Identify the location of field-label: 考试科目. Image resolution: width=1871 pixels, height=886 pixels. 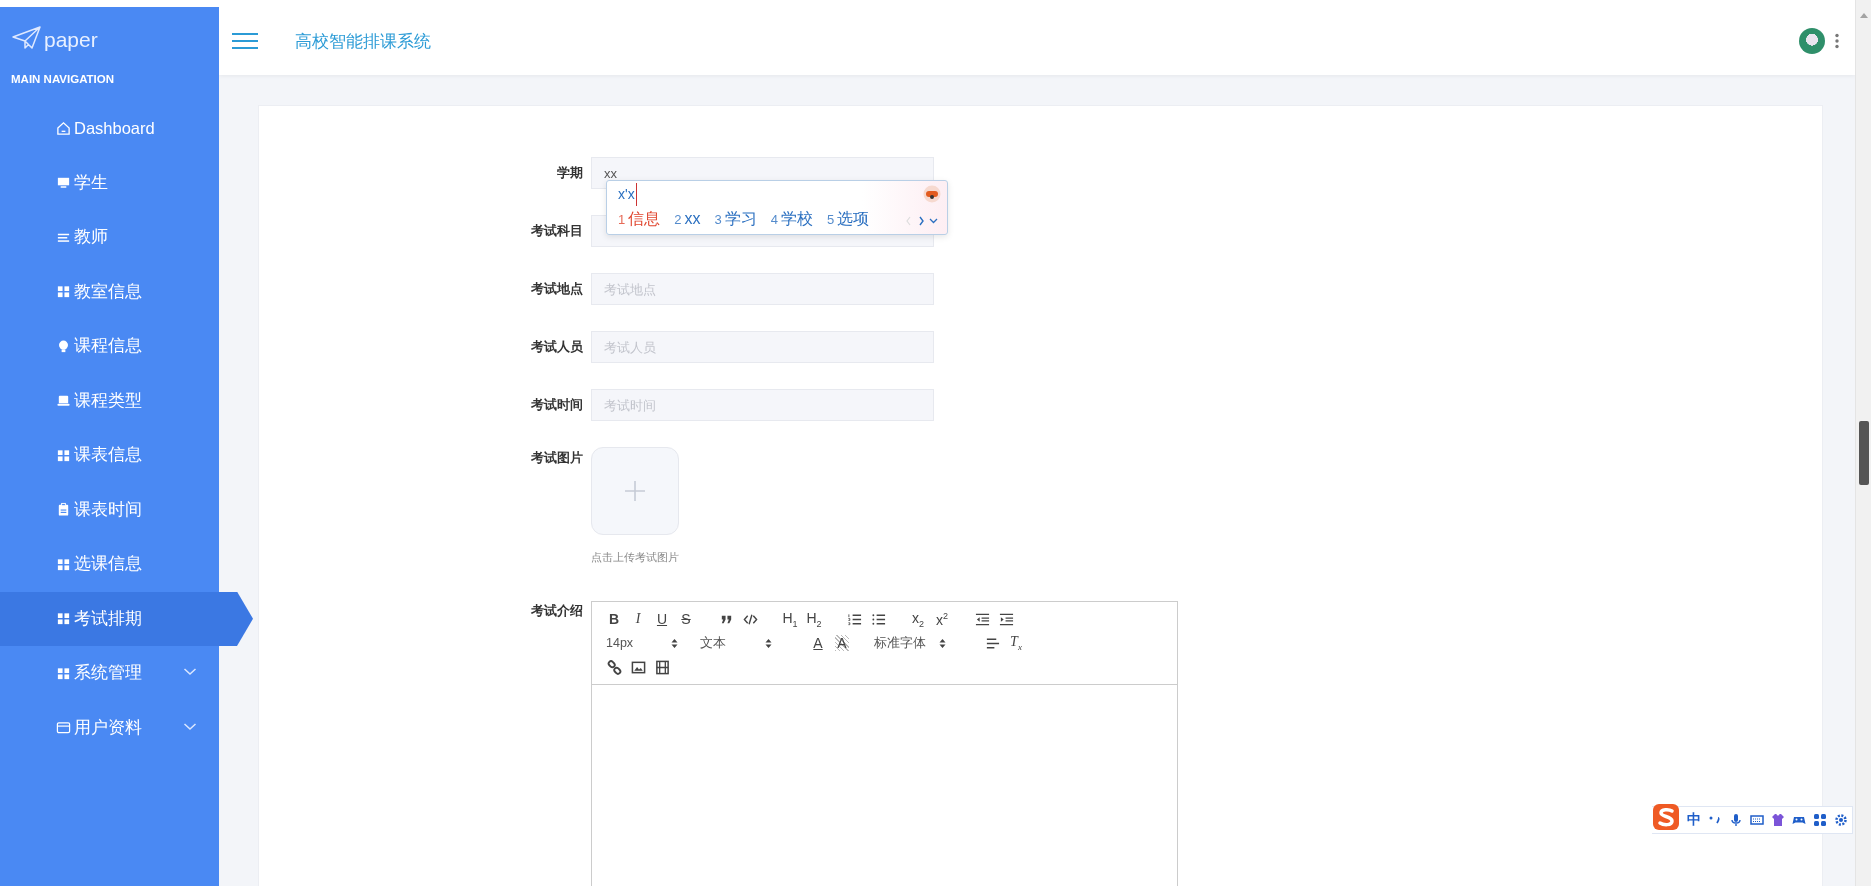
(557, 231).